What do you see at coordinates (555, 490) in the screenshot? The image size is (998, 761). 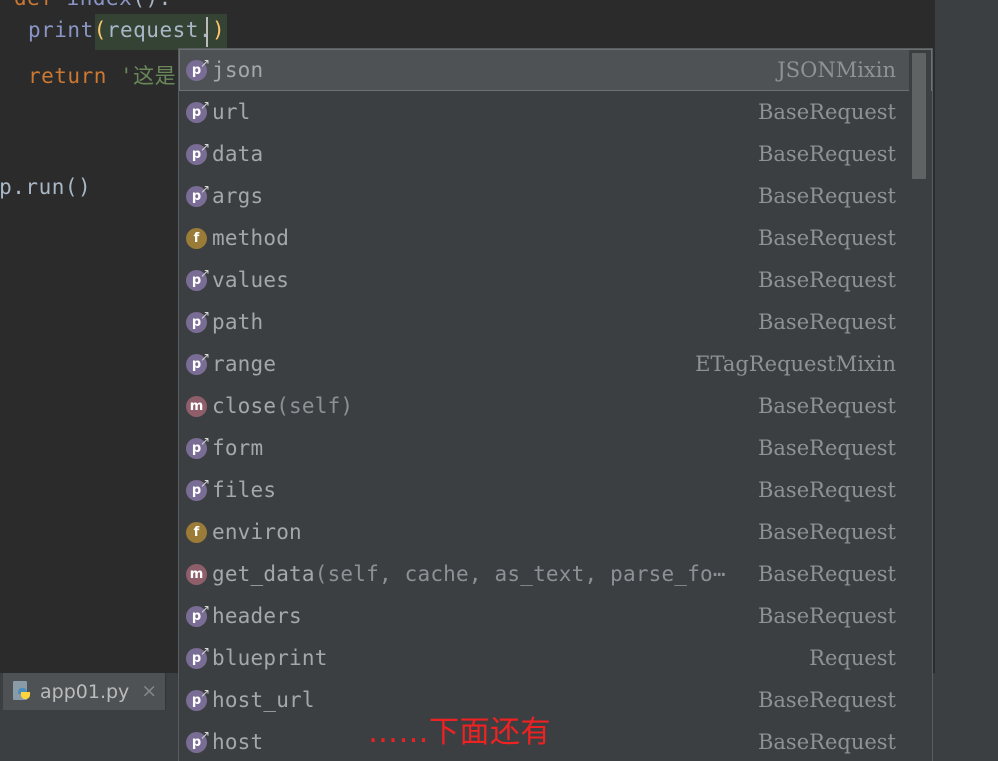 I see `autocomplete-item: p ↗ files BaseRequest` at bounding box center [555, 490].